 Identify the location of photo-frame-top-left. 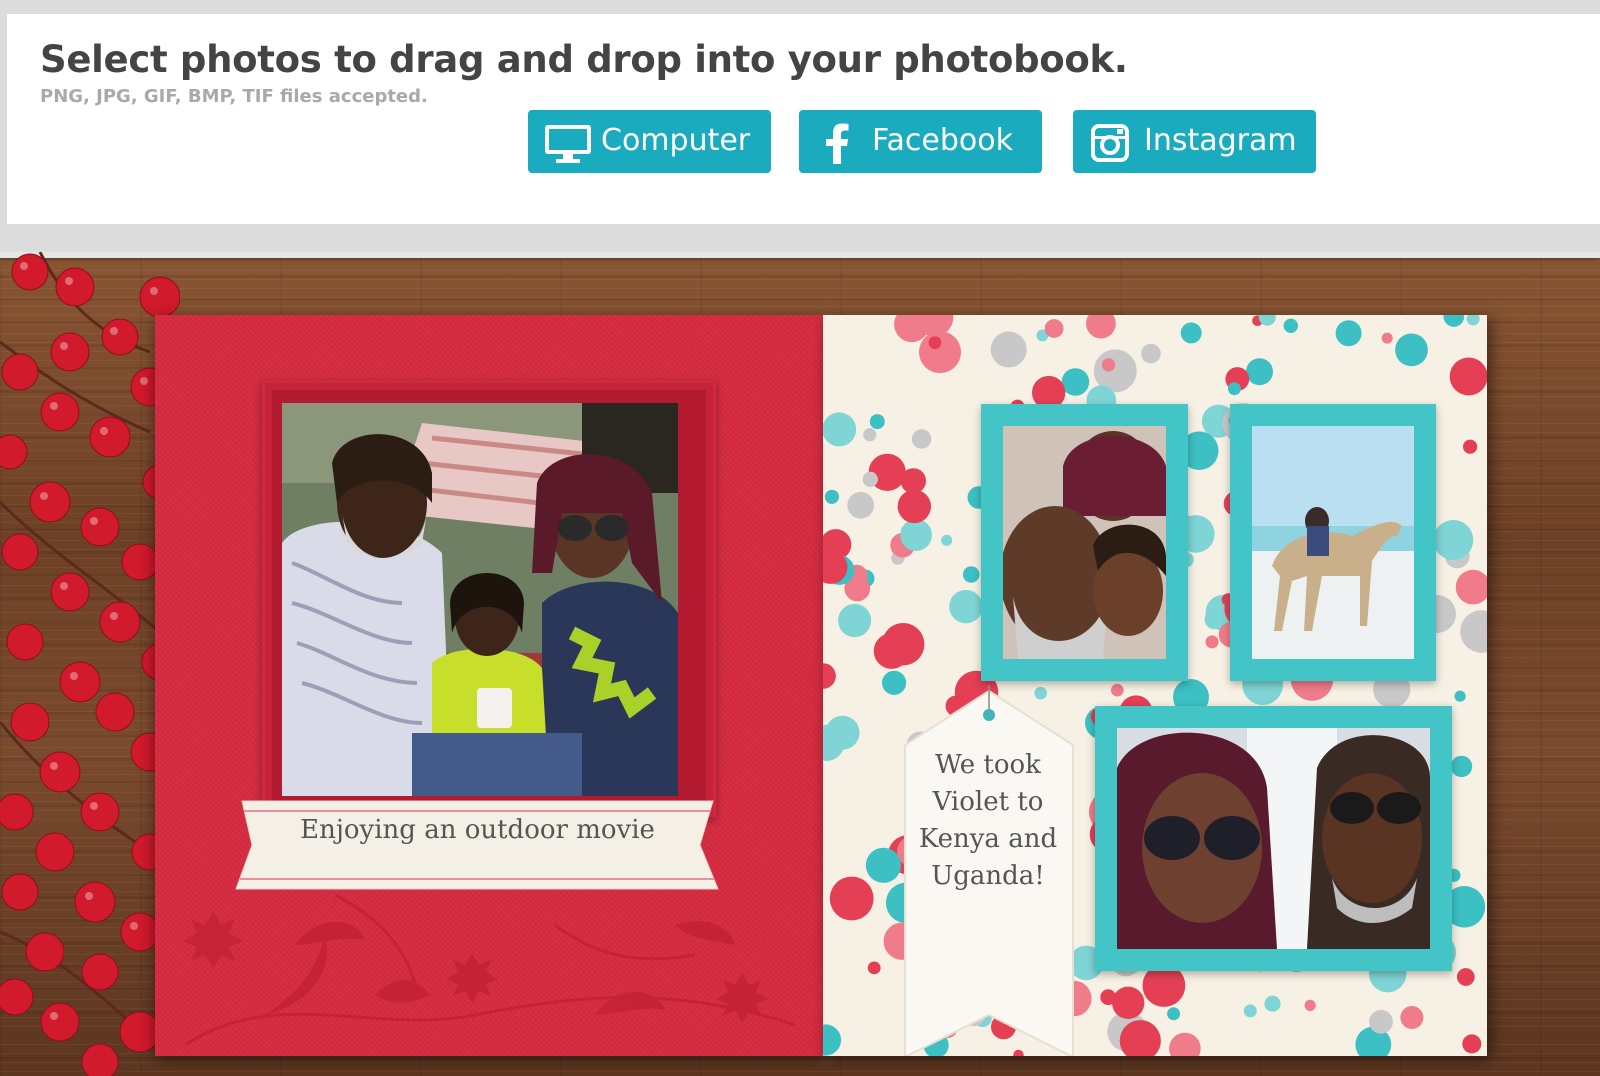
(1084, 542).